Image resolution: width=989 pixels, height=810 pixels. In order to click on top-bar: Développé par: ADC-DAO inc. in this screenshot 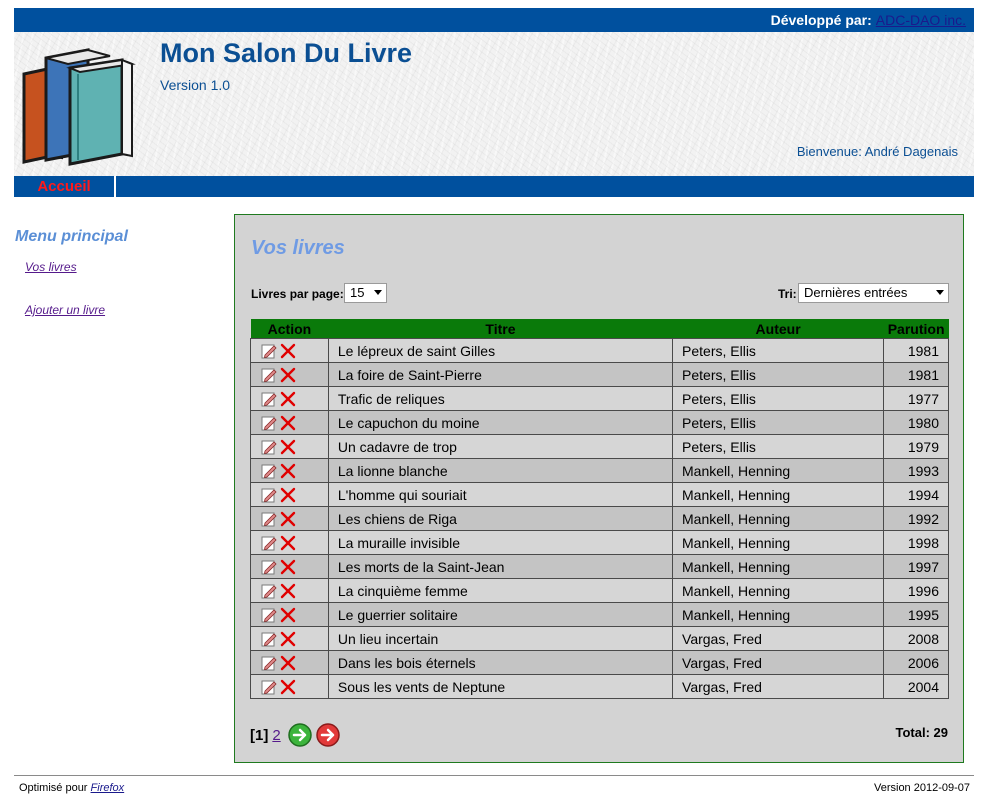, I will do `click(494, 20)`.